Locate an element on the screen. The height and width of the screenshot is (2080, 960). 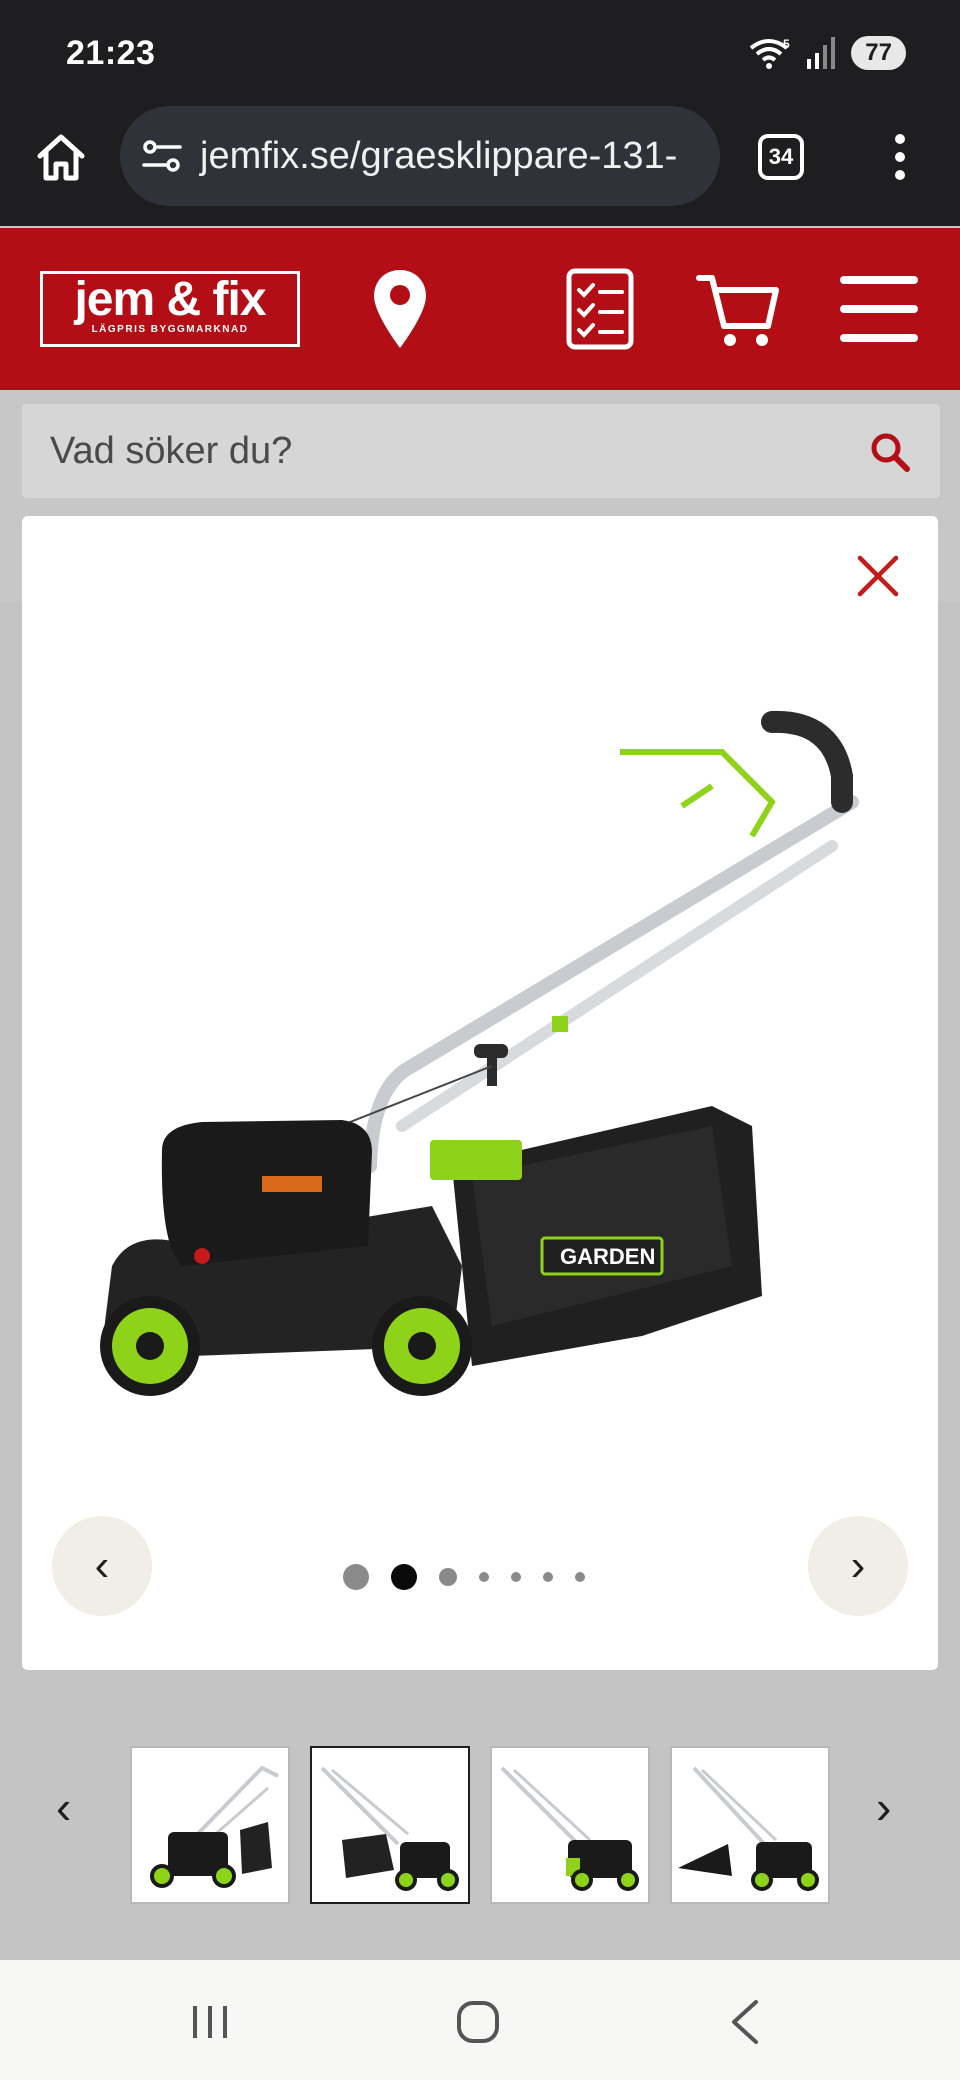
more-options-icon is located at coordinates (900, 157).